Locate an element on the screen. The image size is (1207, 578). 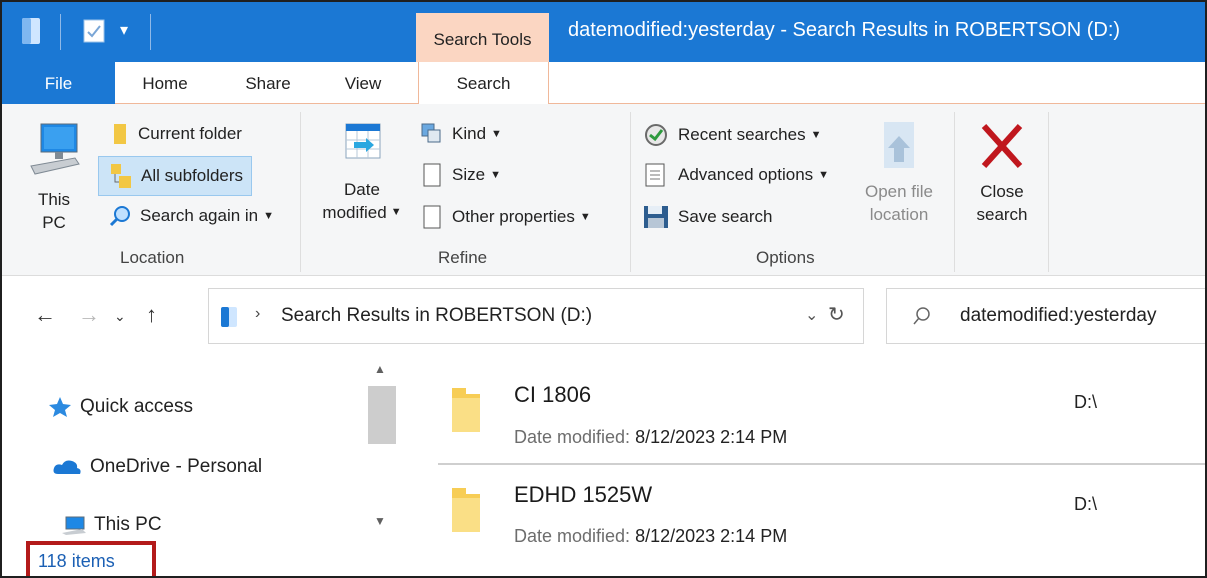
tab-home: Home is located at coordinates (165, 83).